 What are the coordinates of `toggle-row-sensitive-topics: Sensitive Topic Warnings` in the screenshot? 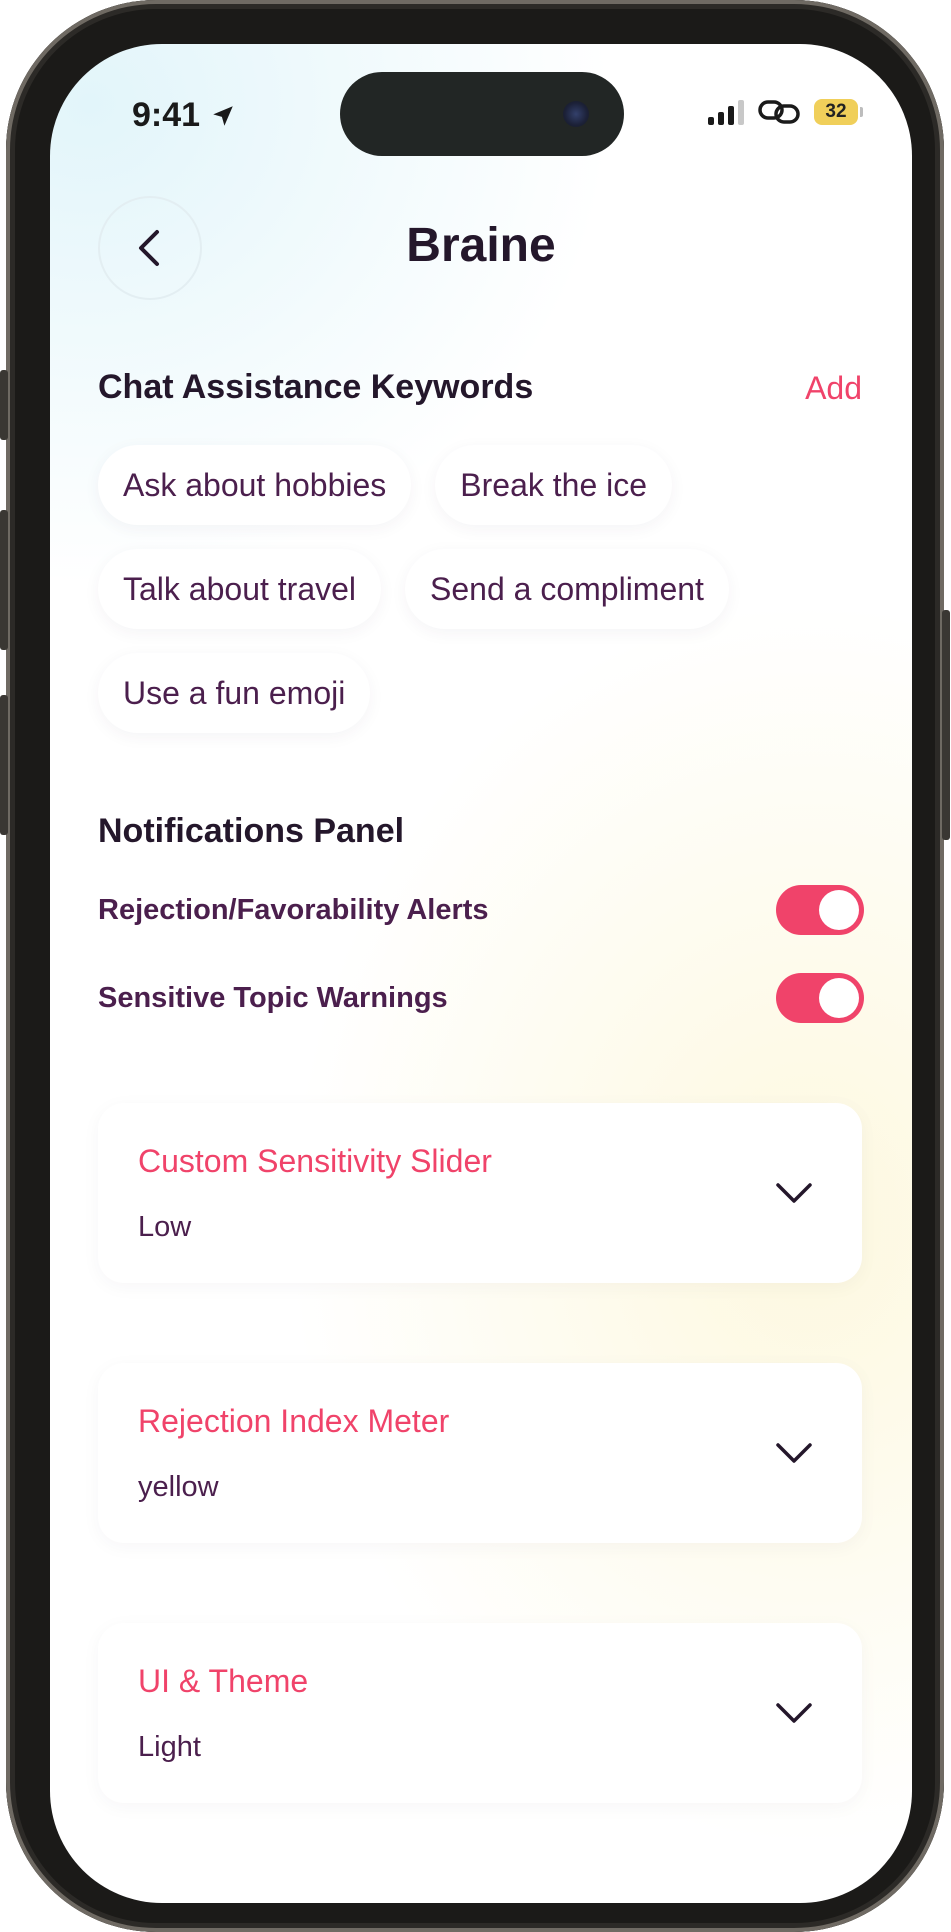 It's located at (481, 998).